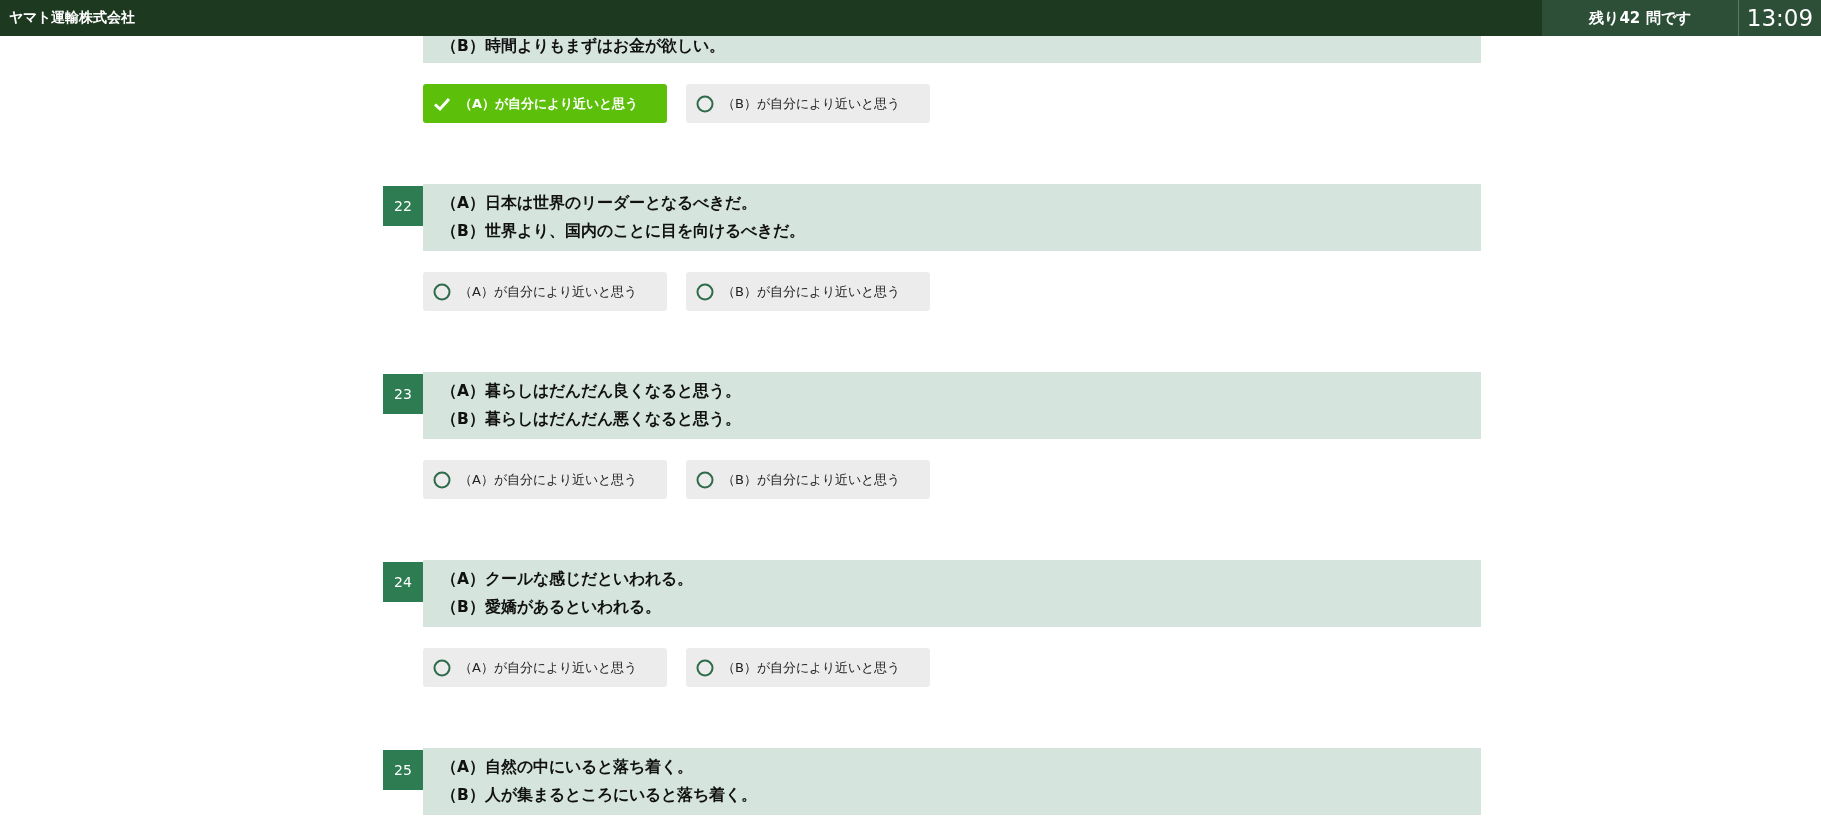 The width and height of the screenshot is (1821, 819). What do you see at coordinates (567, 767) in the screenshot?
I see `statement-text: （A）自然の中にいると落ち着く。` at bounding box center [567, 767].